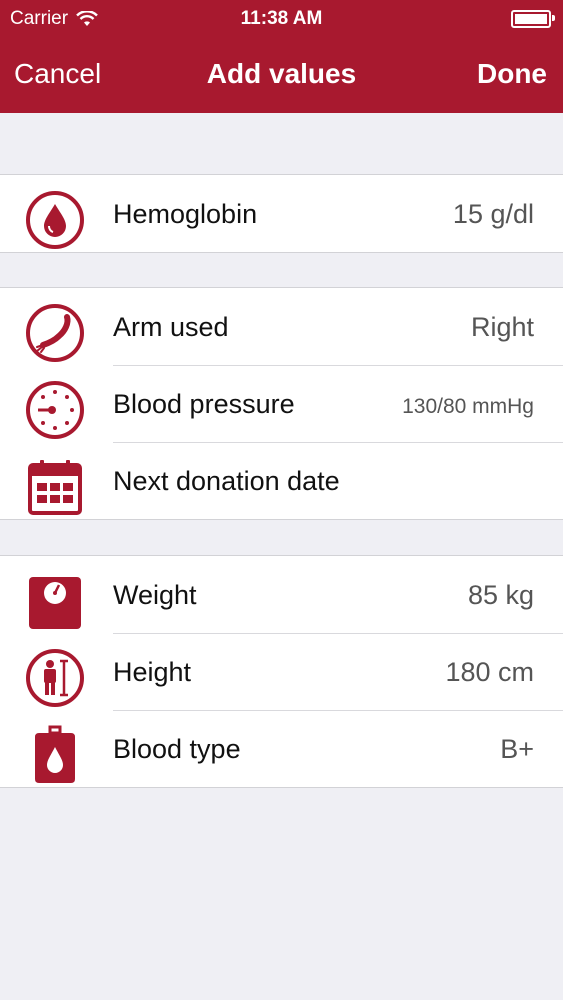 This screenshot has width=563, height=1000. Describe the element at coordinates (204, 404) in the screenshot. I see `blood-pressure-label: Blood pressure` at that location.